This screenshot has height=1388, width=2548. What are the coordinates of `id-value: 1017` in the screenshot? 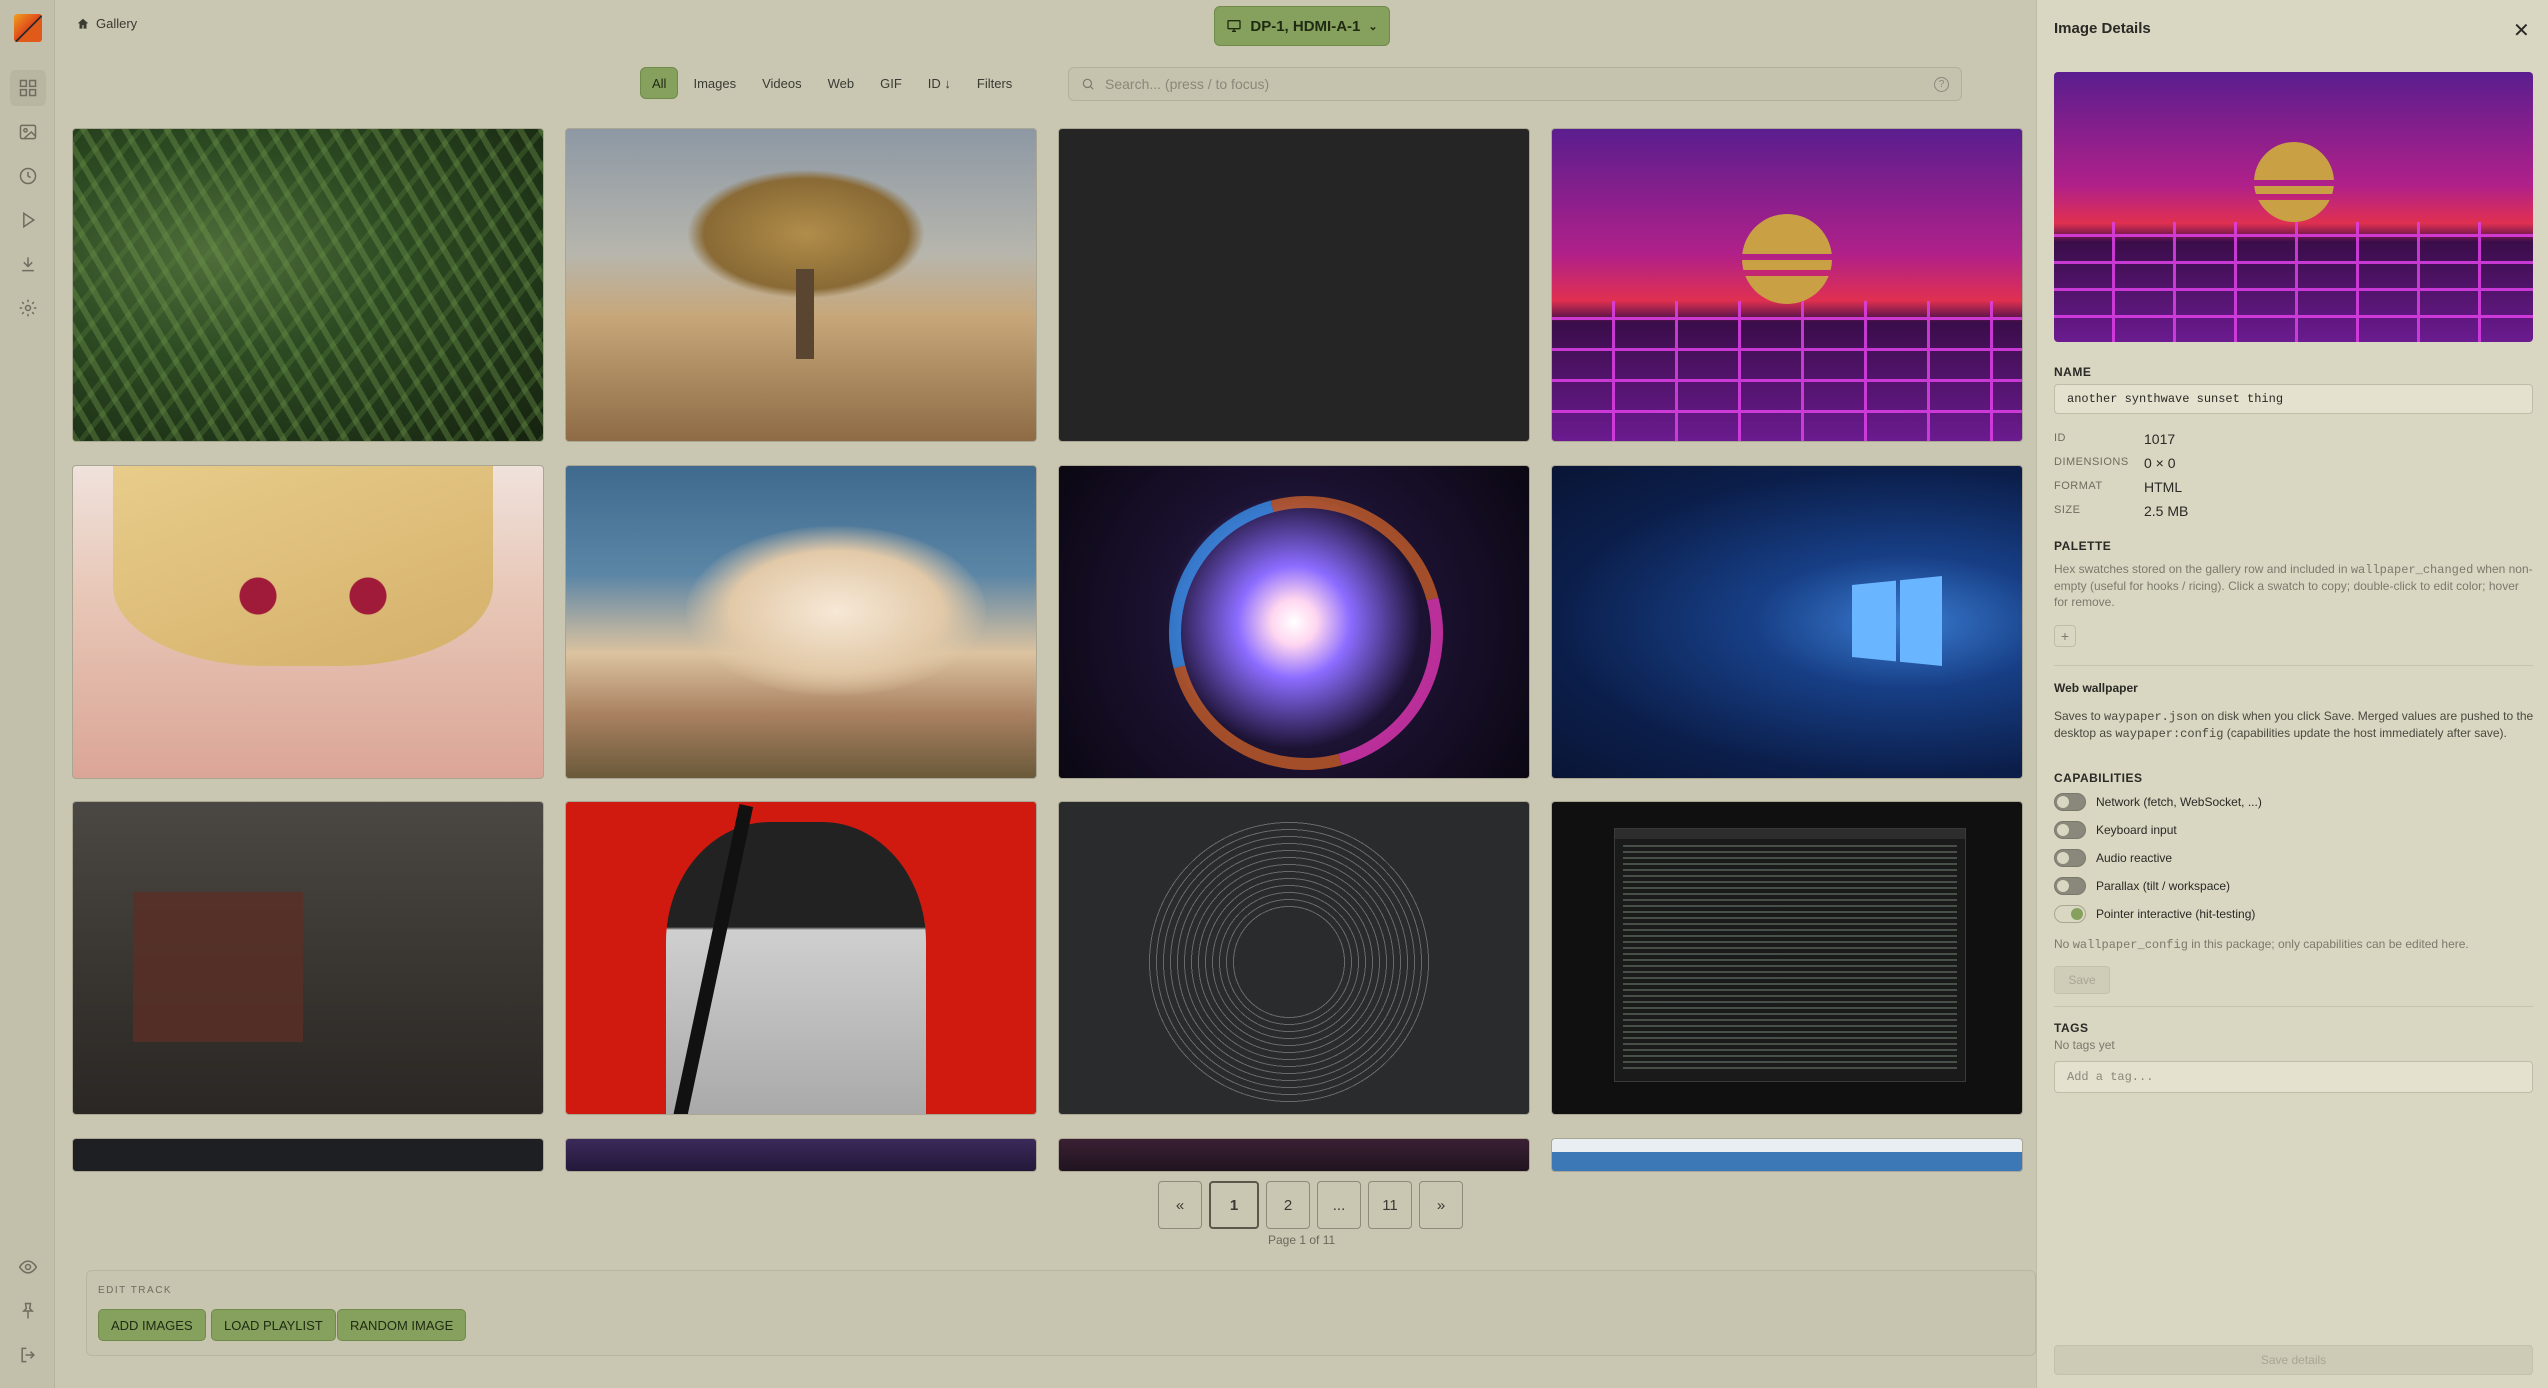 It's located at (2160, 439).